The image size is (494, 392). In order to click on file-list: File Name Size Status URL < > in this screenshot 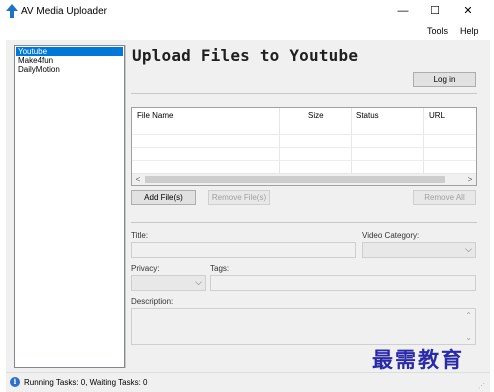, I will do `click(304, 146)`.